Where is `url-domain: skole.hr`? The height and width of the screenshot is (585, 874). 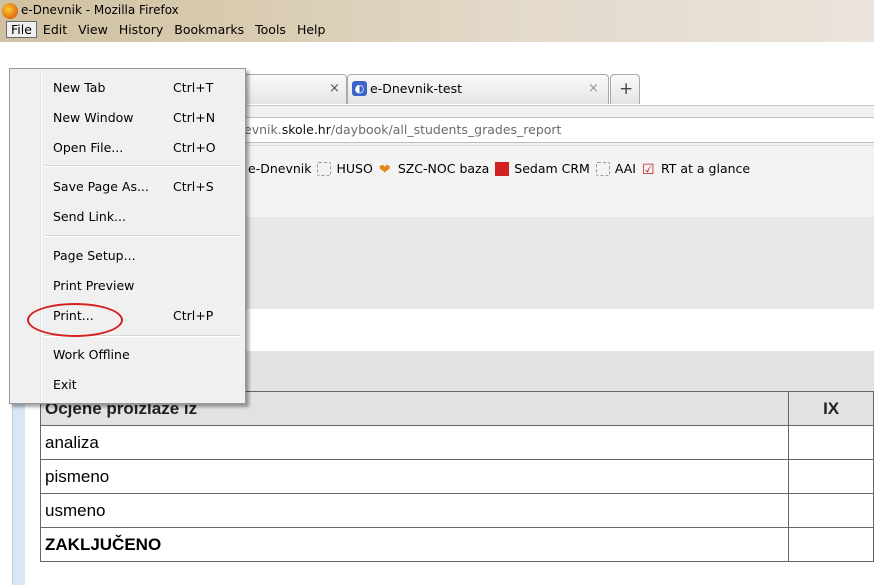
url-domain: skole.hr is located at coordinates (306, 129).